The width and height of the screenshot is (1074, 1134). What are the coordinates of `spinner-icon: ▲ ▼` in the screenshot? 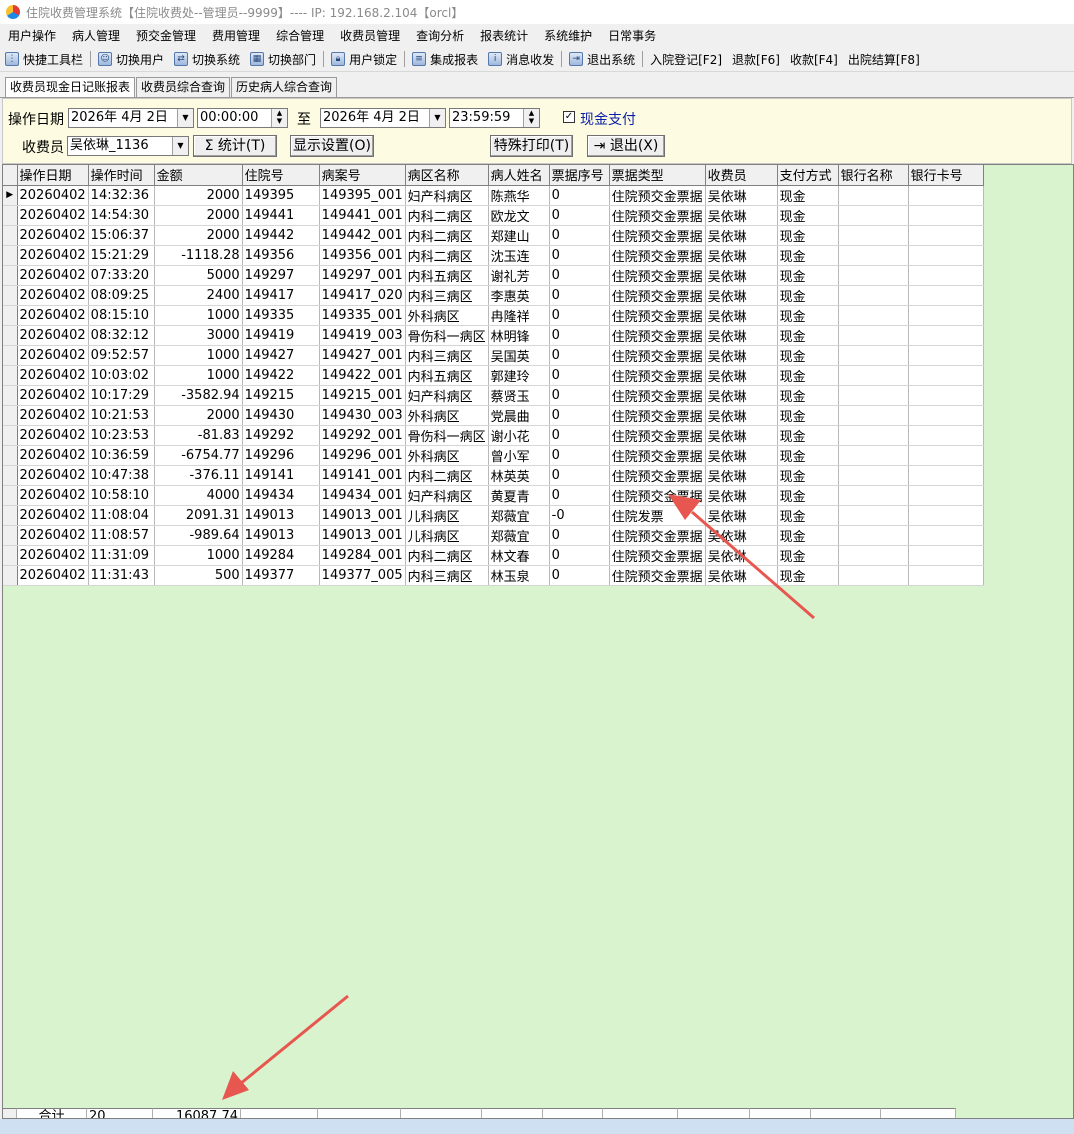 It's located at (279, 118).